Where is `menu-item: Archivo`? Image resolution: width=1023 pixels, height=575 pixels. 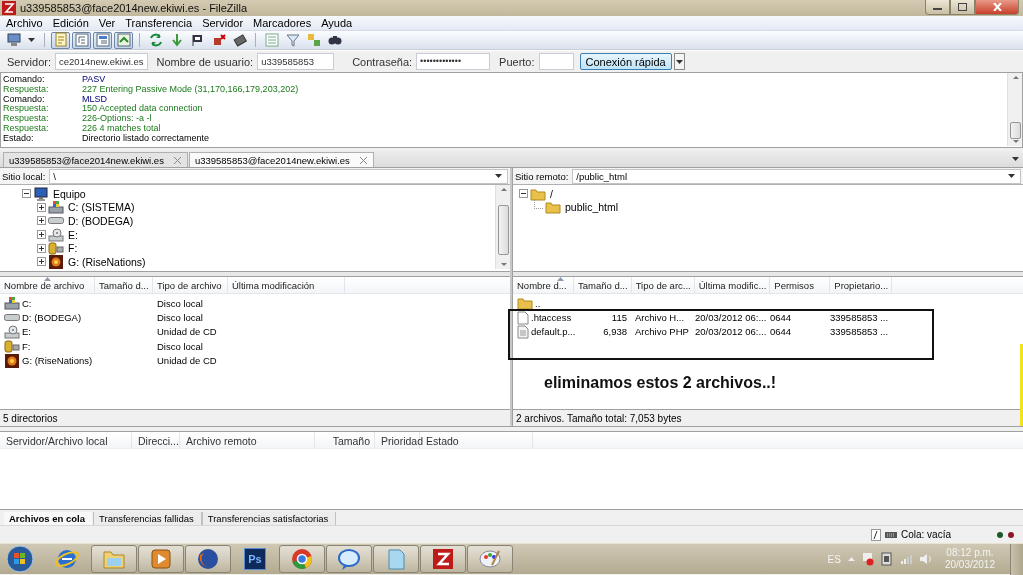 menu-item: Archivo is located at coordinates (24, 23).